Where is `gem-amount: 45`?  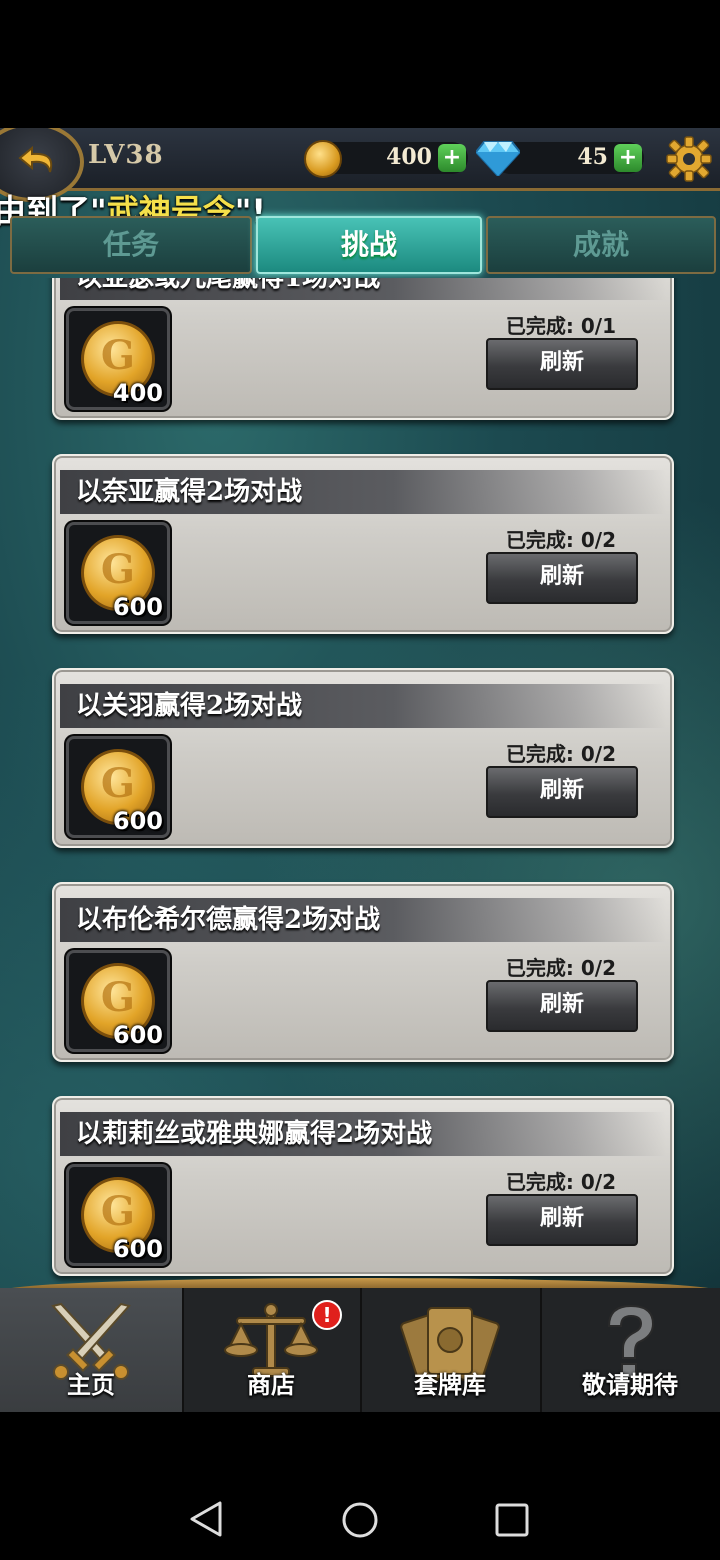 gem-amount: 45 is located at coordinates (592, 157).